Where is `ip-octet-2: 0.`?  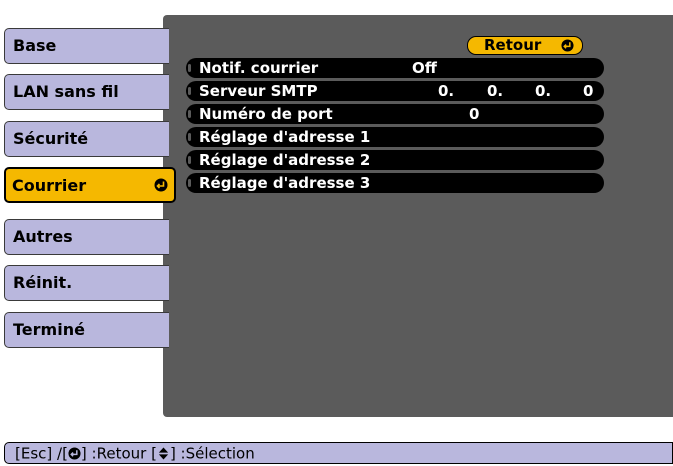 ip-octet-2: 0. is located at coordinates (495, 91).